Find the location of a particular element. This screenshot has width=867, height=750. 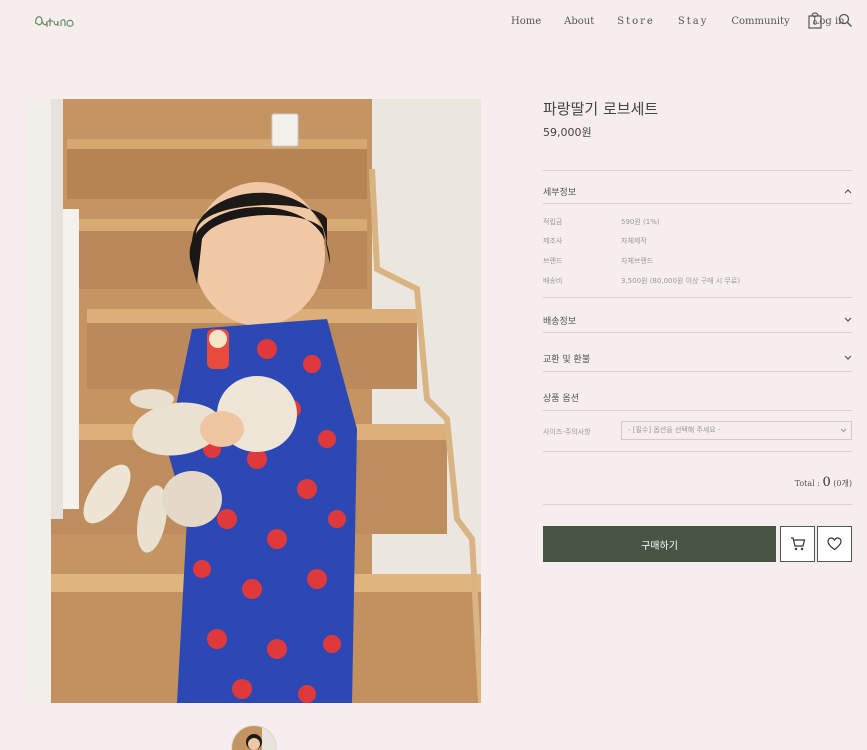

header-cart-button: 0 is located at coordinates (815, 22).